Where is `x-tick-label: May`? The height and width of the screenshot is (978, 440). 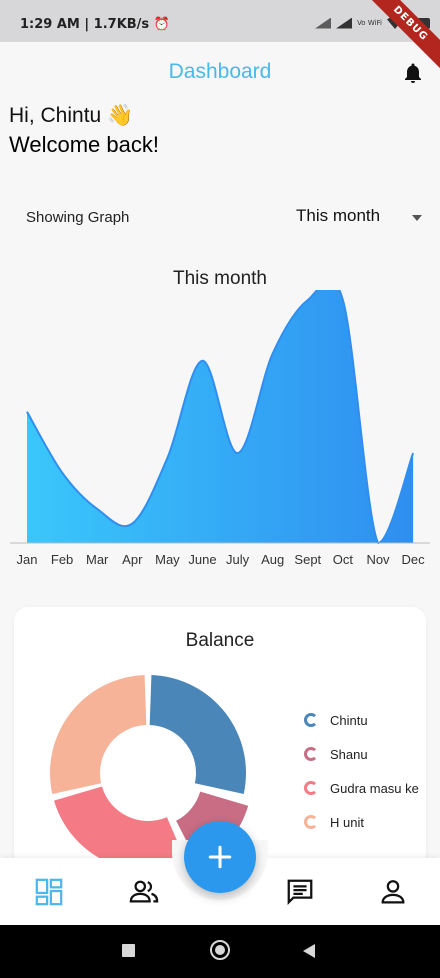
x-tick-label: May is located at coordinates (167, 559).